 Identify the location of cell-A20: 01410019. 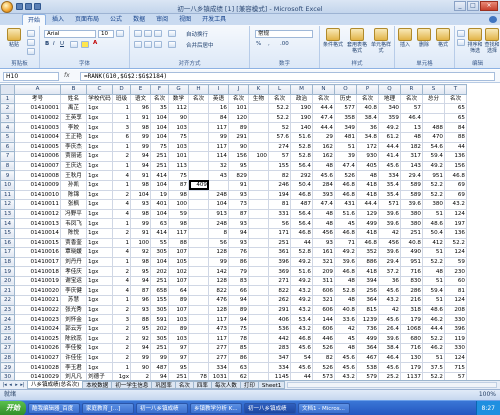
(37, 281).